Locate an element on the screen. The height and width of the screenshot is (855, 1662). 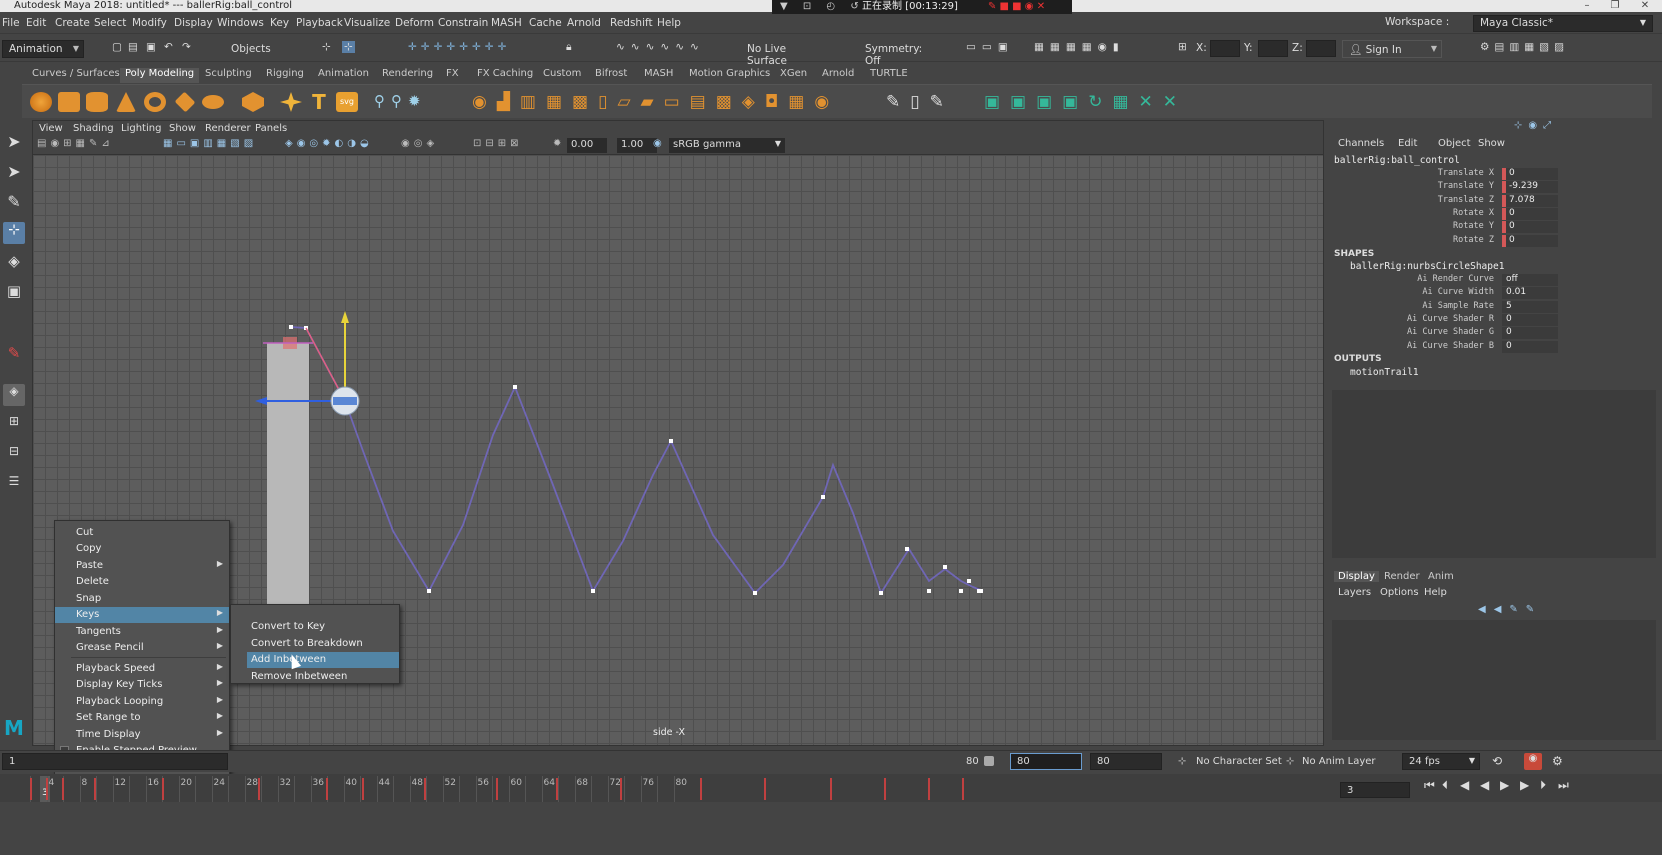
menu-item-paste: Paste ▶ is located at coordinates (142, 566).